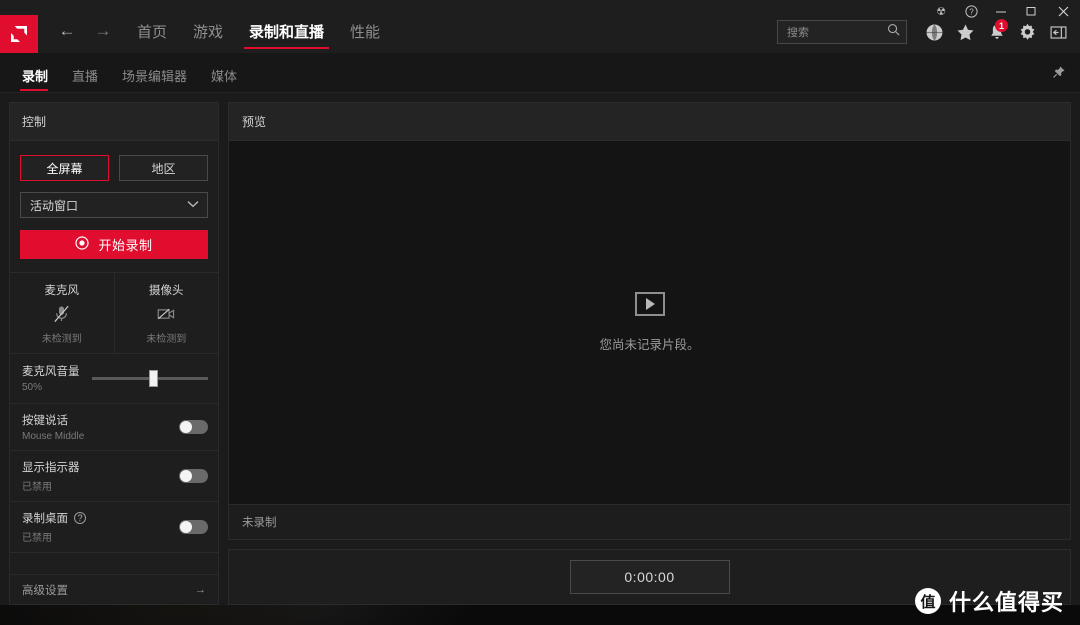 The image size is (1080, 625). Describe the element at coordinates (35, 81) in the screenshot. I see `sub-tab-record: 录制` at that location.